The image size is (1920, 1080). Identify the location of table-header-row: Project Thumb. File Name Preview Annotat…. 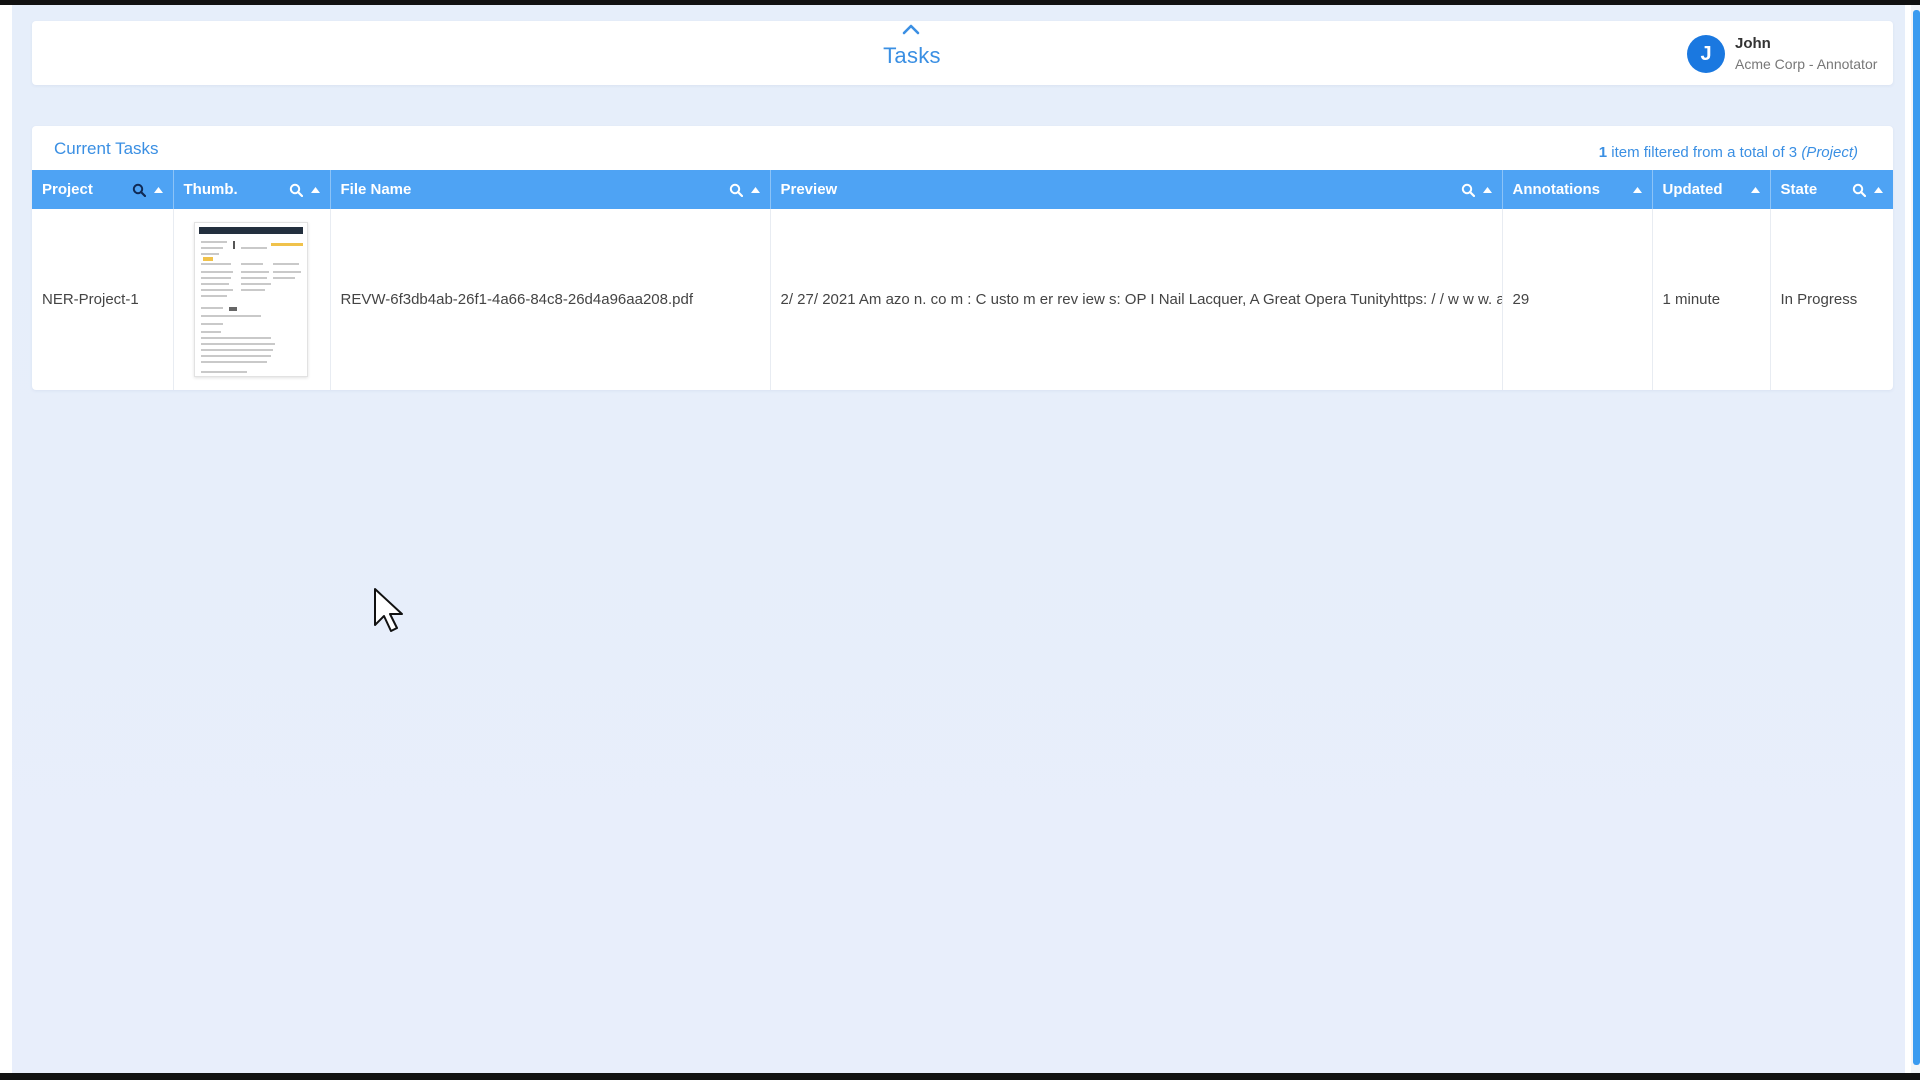
(962, 189).